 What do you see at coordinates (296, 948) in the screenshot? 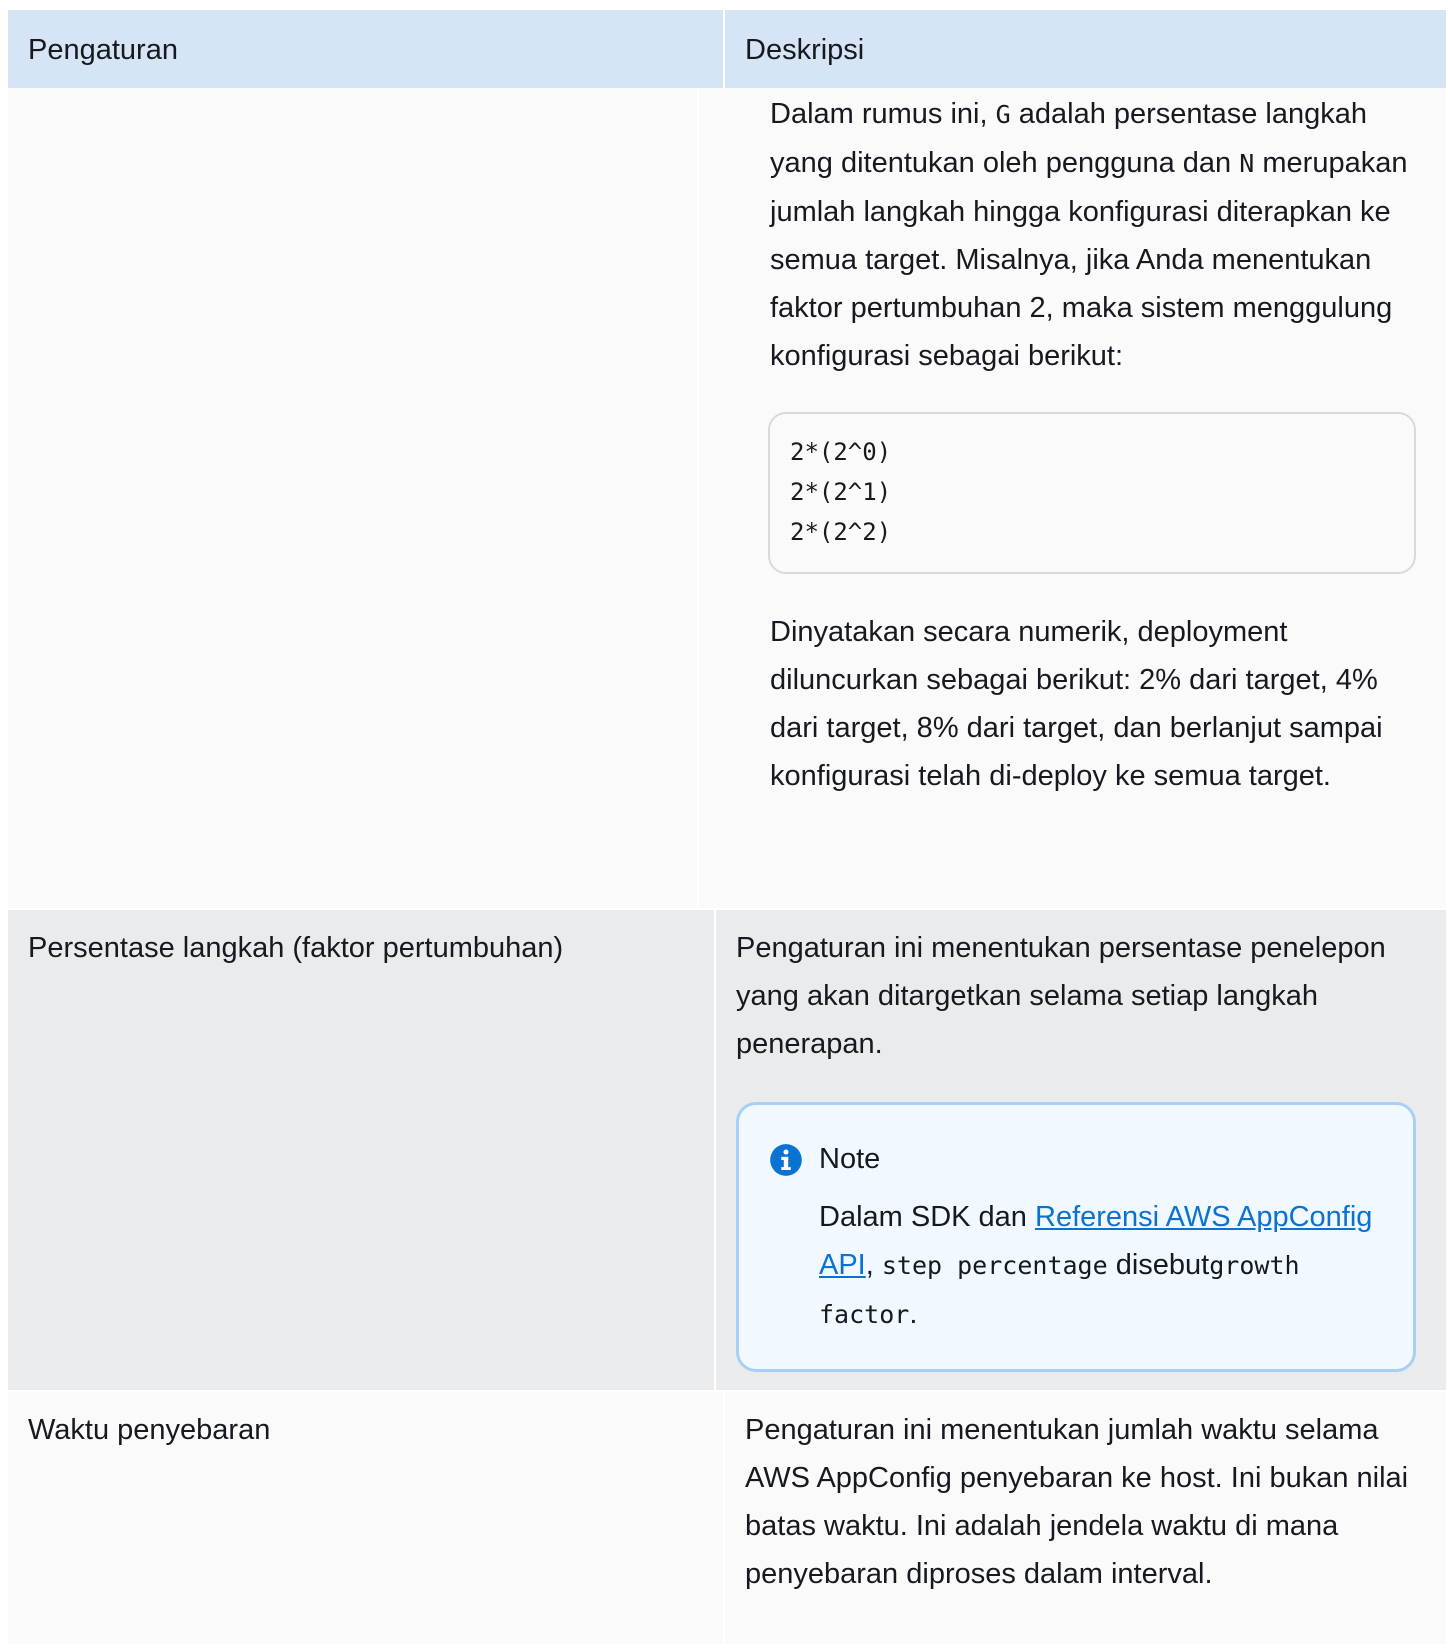
I see `setting-label: Persentase langkah (faktor pertumbuhan)` at bounding box center [296, 948].